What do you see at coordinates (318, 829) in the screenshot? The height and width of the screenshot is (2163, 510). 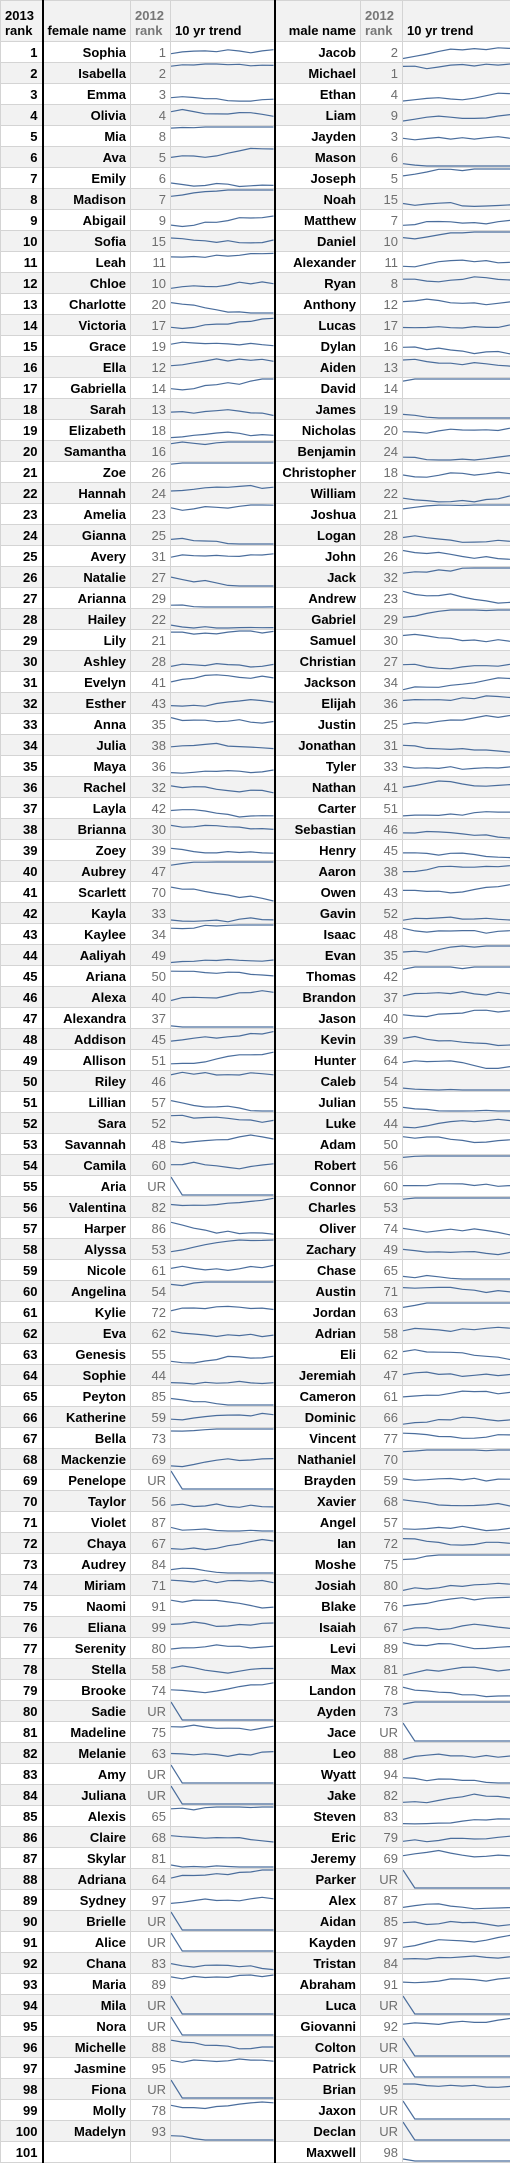 I see `male-name-cell: Sebastian` at bounding box center [318, 829].